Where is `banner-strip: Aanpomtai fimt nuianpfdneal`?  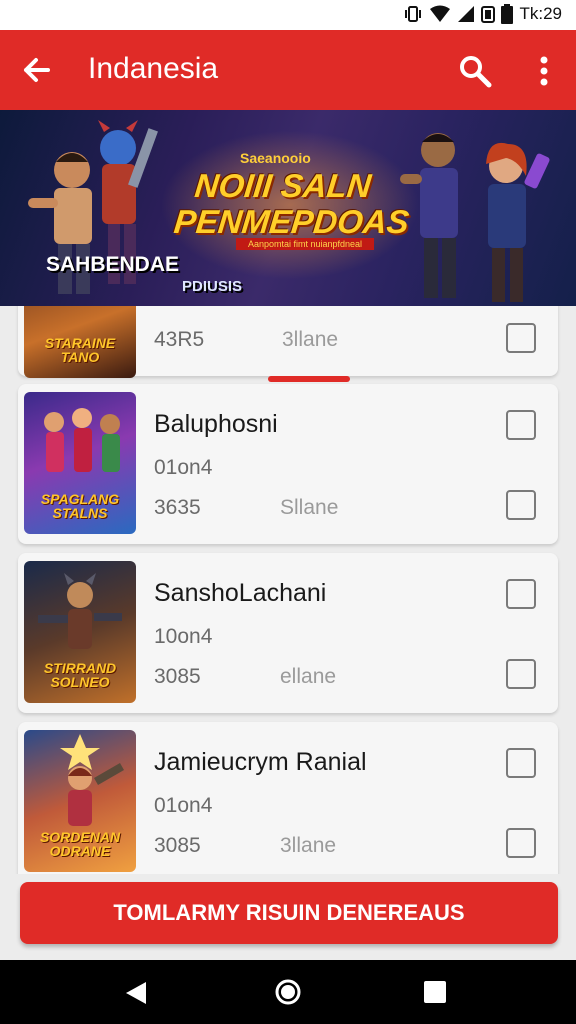
banner-strip: Aanpomtai fimt nuianpfdneal is located at coordinates (305, 244).